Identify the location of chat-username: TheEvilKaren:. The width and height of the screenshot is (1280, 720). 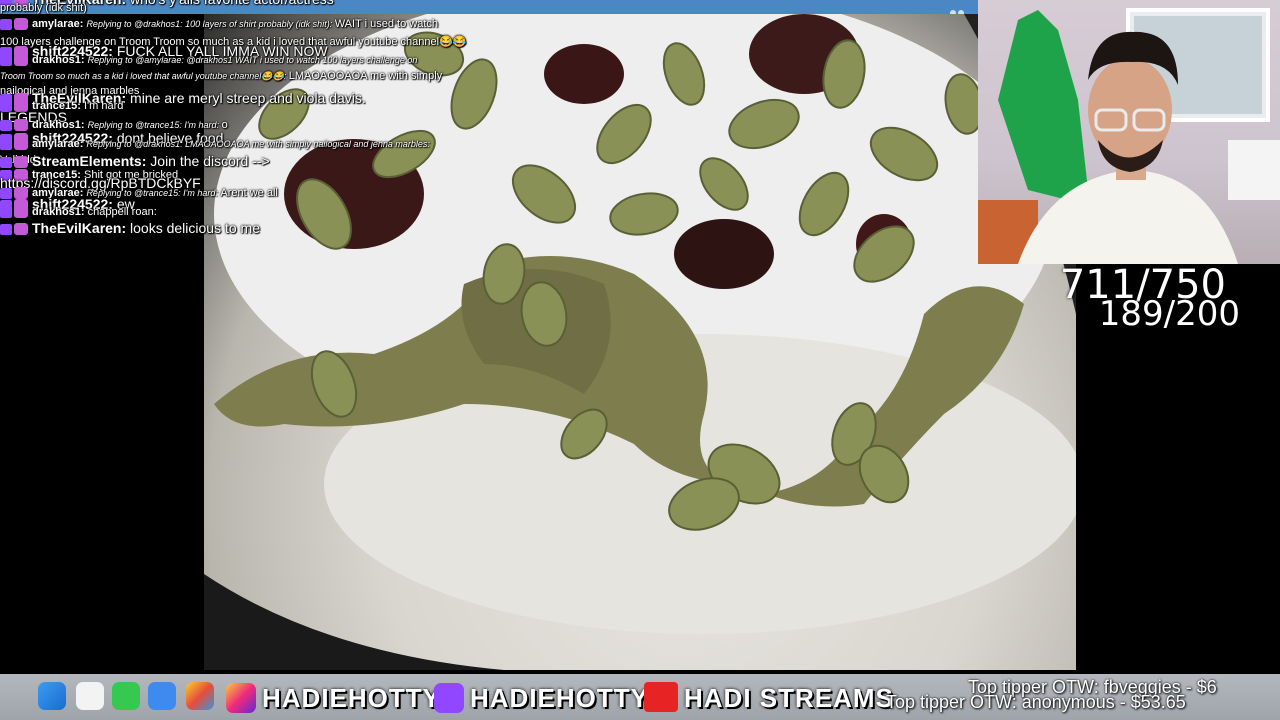
(81, 228).